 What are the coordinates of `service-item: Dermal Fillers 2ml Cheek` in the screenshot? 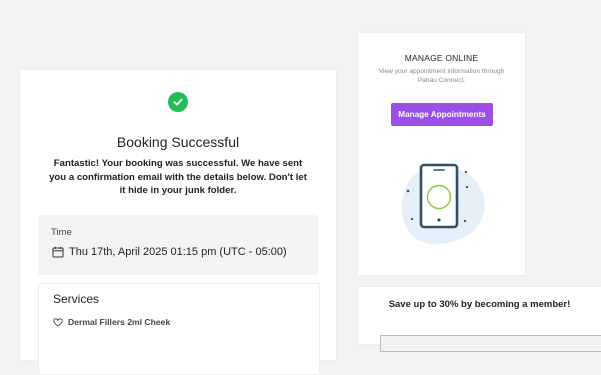 It's located at (119, 322).